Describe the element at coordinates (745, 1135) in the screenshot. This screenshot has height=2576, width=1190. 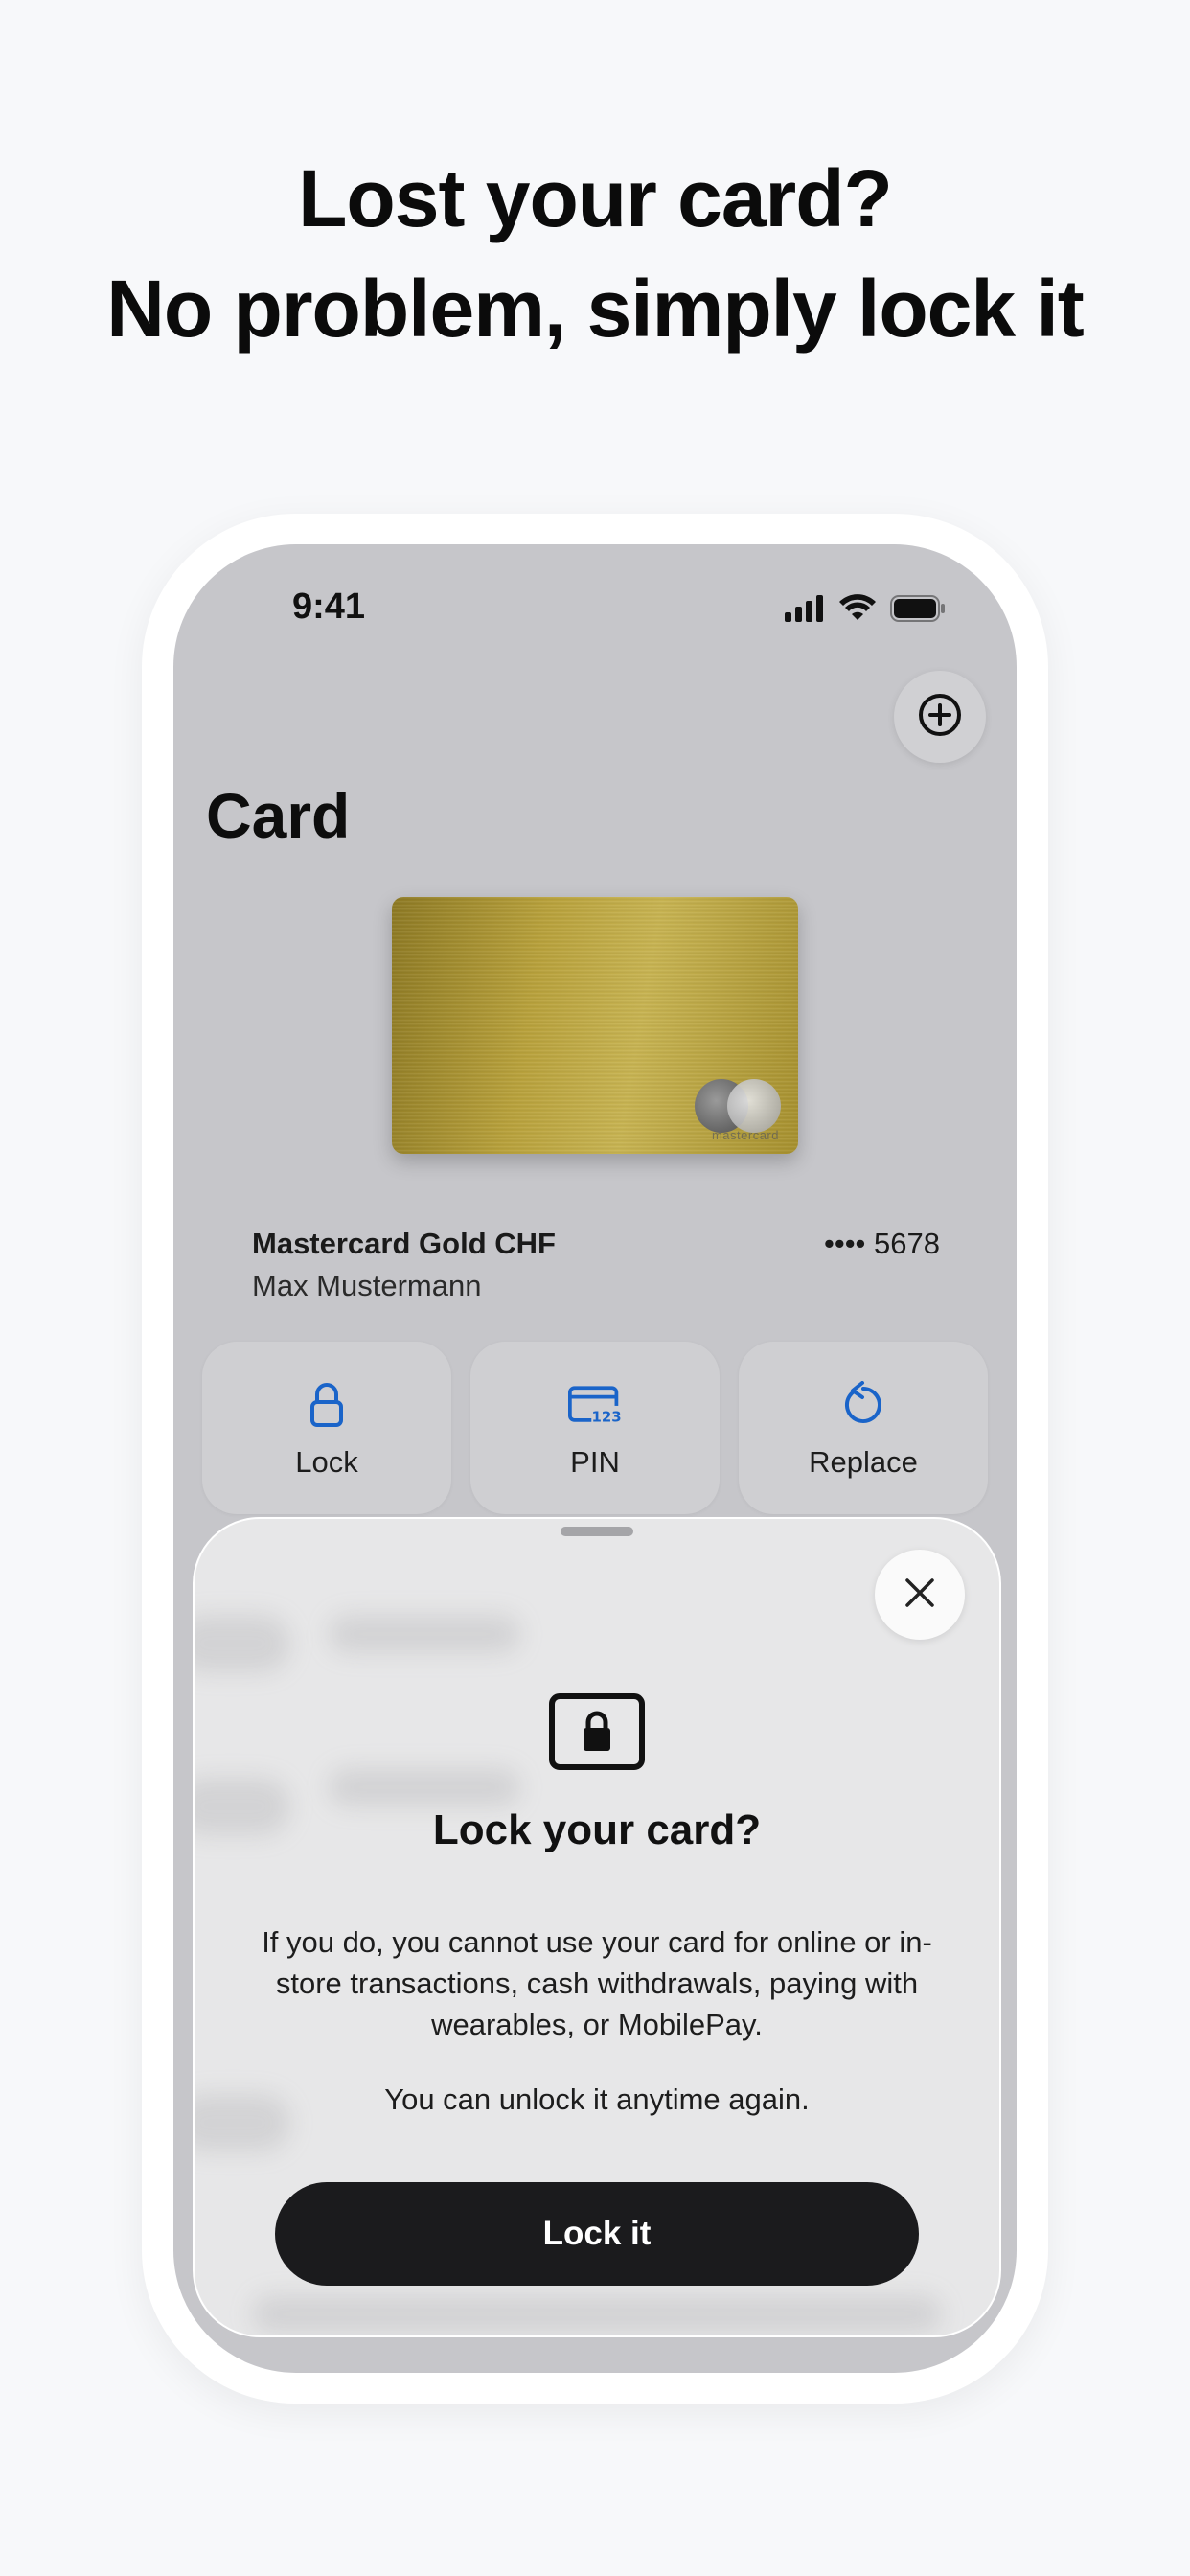
I see `mastercard-wordmark: mastercard` at that location.